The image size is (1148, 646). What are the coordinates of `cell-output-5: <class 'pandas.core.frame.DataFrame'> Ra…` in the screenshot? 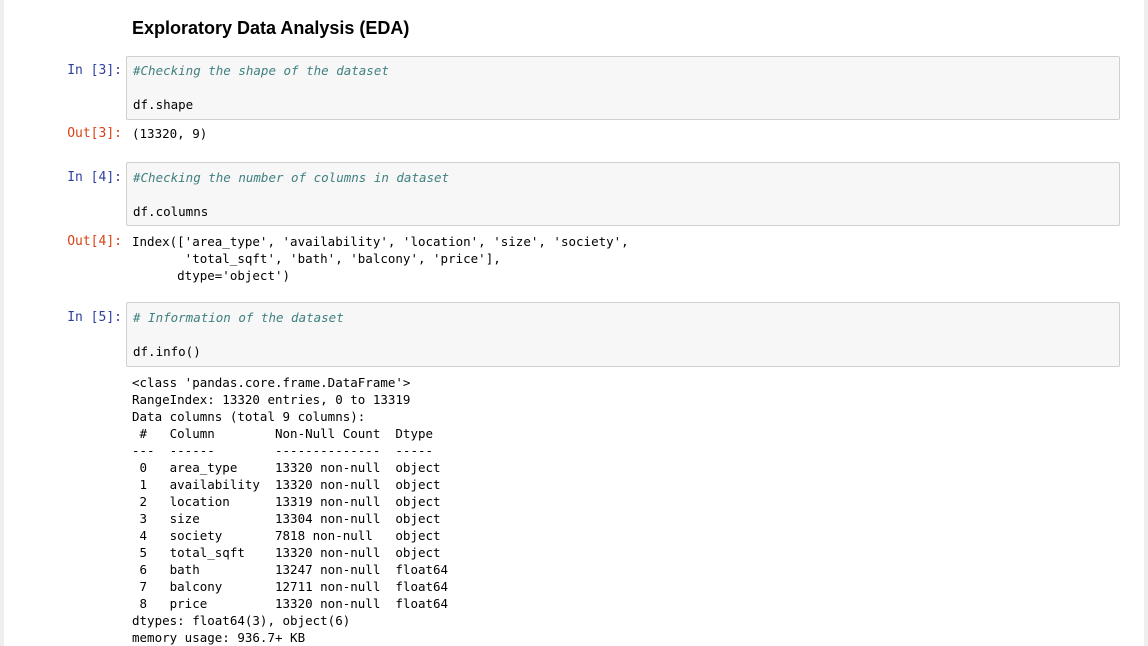 It's located at (290, 510).